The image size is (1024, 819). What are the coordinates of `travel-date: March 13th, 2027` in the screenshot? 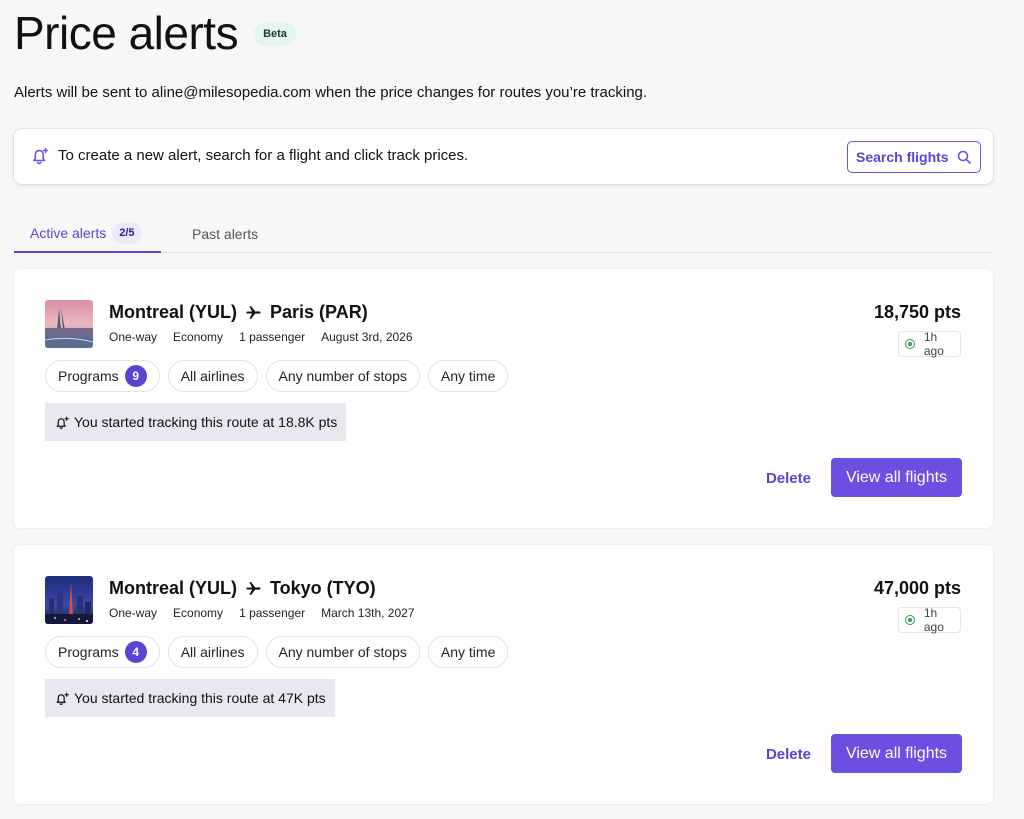 It's located at (368, 613).